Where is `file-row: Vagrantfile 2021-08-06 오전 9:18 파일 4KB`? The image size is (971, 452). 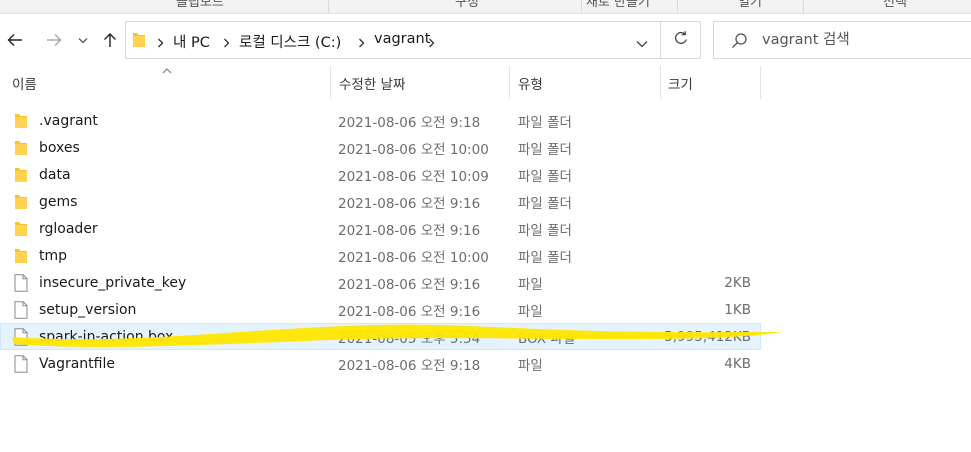 file-row: Vagrantfile 2021-08-06 오전 9:18 파일 4KB is located at coordinates (380, 363).